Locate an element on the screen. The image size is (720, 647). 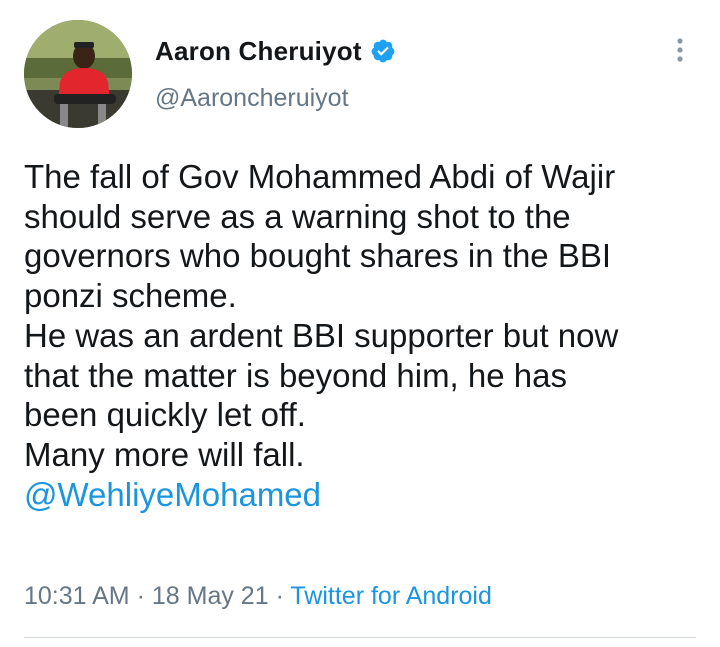
author-handle: @Aaroncheruiyot is located at coordinates (252, 98).